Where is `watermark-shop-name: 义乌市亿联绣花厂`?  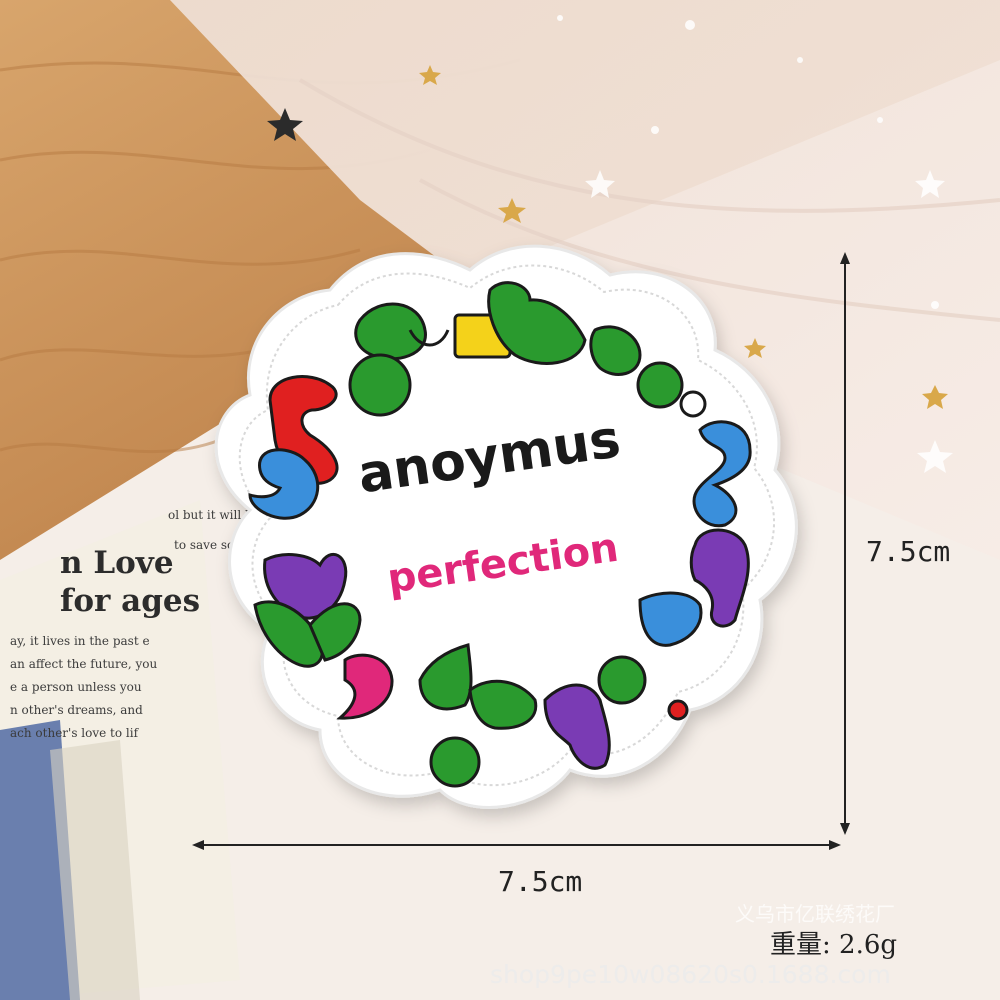
watermark-shop-name: 义乌市亿联绣花厂 is located at coordinates (815, 914).